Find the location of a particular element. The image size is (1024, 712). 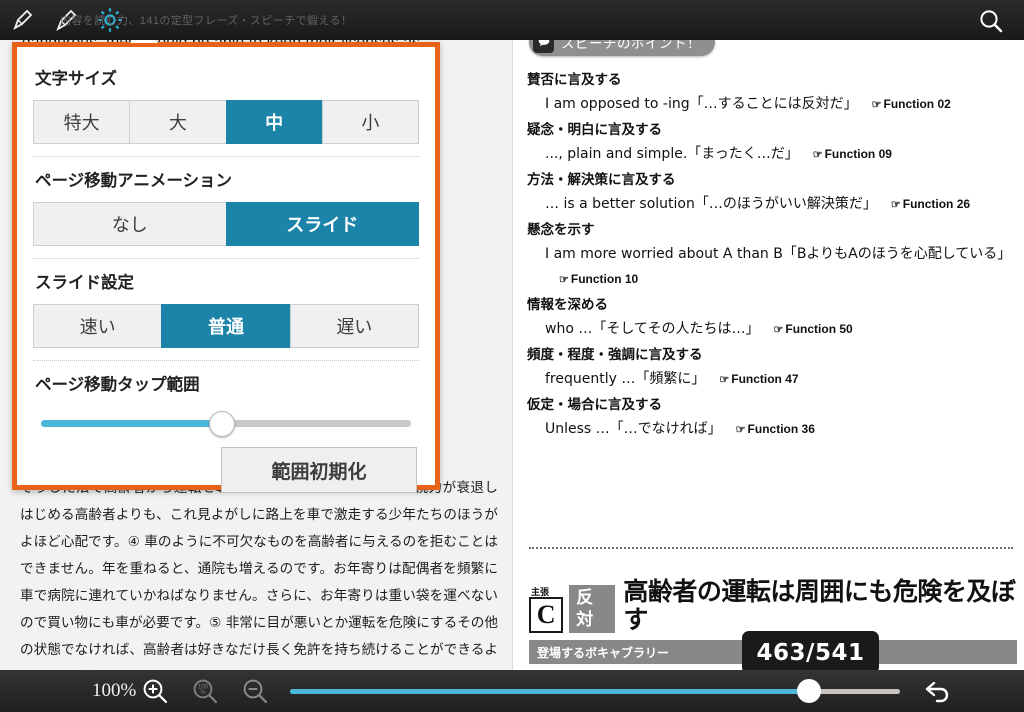

point-item: 情報を深める who …「そしてその人たちは…」 ☞ Function 50 is located at coordinates (771, 318).